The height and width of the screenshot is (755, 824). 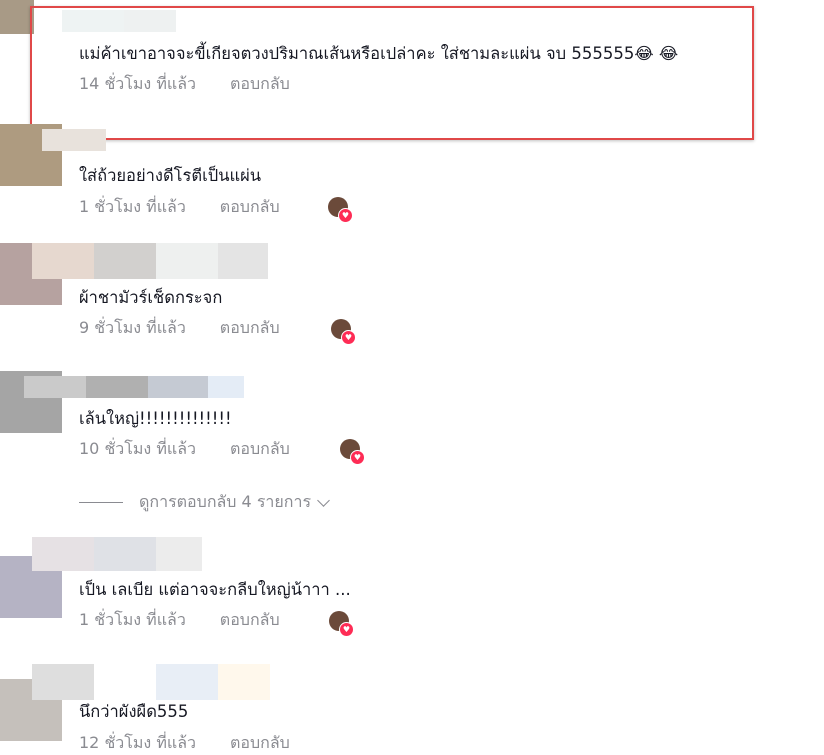 I want to click on comment-text: เล้นใหญ่!!!!!!!!!!!!!!, so click(x=155, y=418).